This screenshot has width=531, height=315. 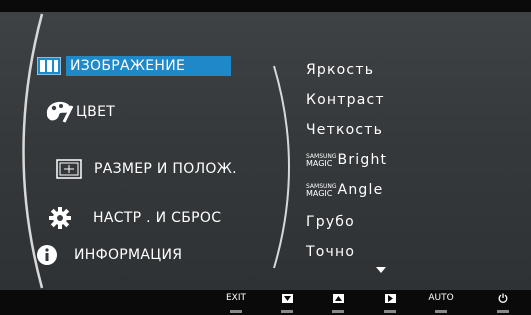 I want to click on right-arc-decoration, so click(x=281, y=167).